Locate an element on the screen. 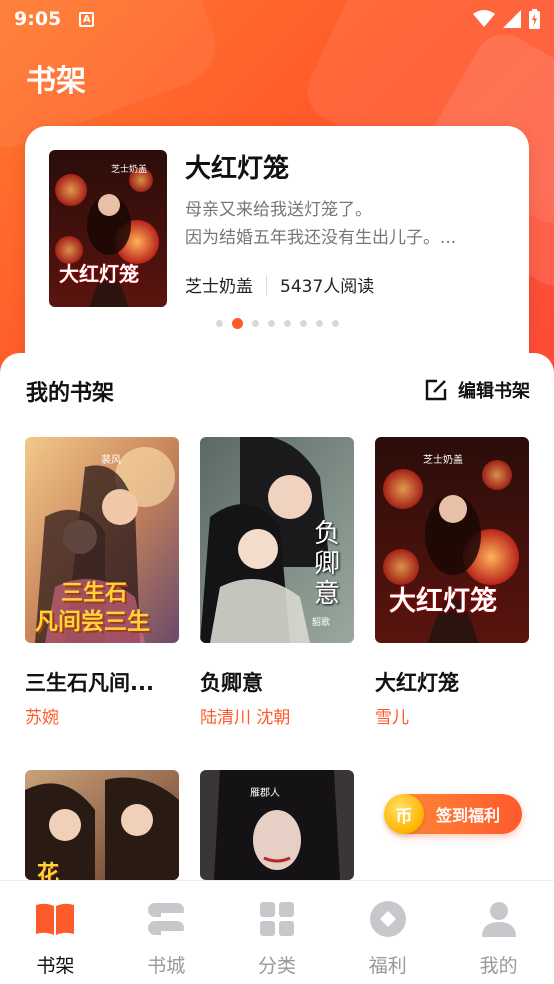 This screenshot has width=554, height=984. featured-book-meta: 芝士奶盖 5437人阅读 is located at coordinates (279, 284).